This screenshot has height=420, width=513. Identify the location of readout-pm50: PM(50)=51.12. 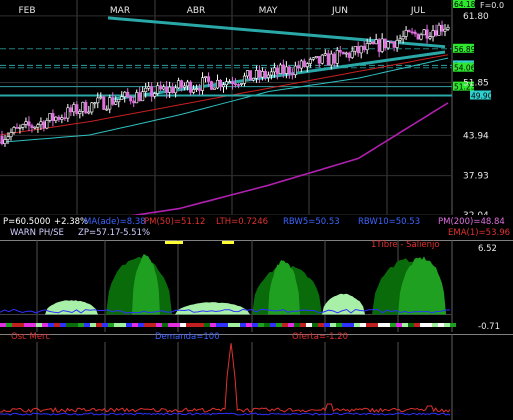
(175, 222).